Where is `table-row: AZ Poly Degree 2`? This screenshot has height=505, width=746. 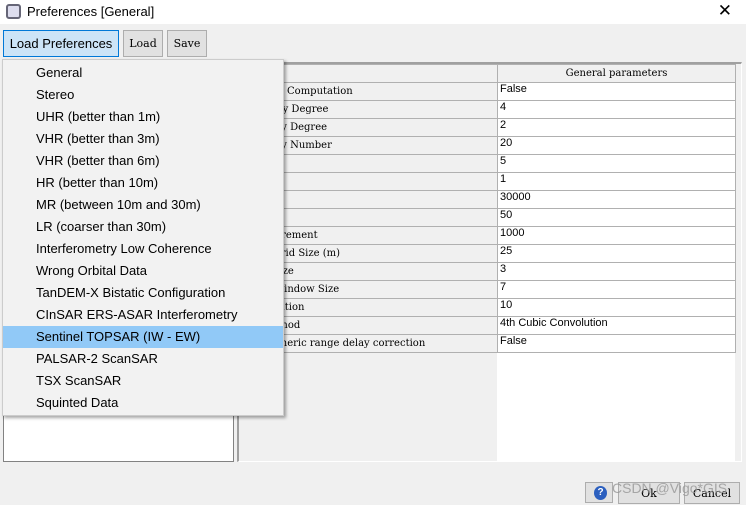 table-row: AZ Poly Degree 2 is located at coordinates (487, 127).